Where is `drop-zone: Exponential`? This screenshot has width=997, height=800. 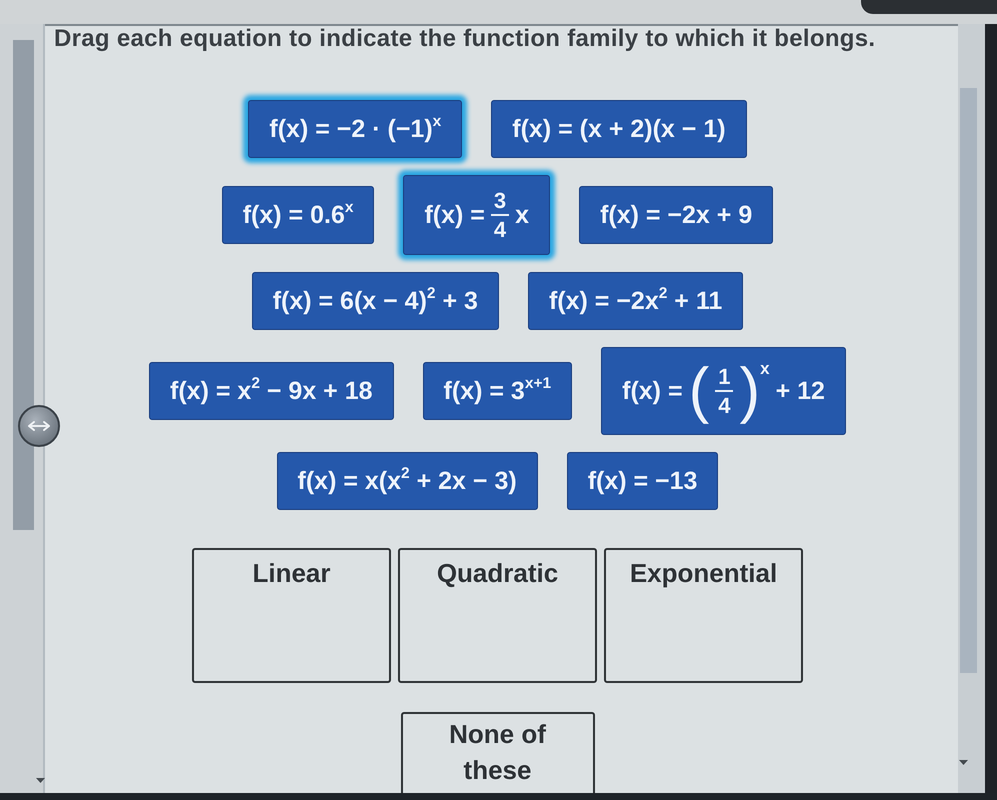
drop-zone: Exponential is located at coordinates (703, 615).